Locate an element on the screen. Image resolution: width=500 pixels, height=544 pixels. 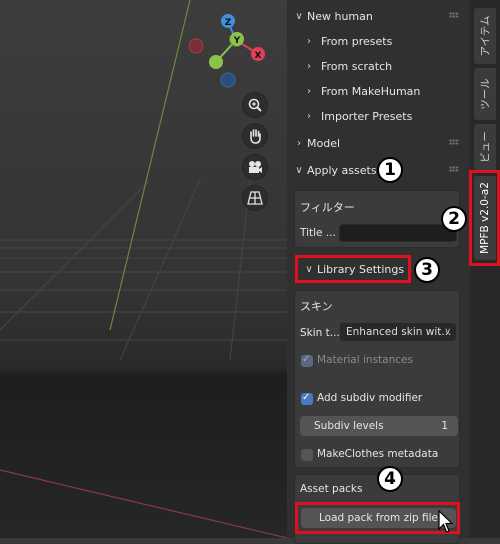
tab-item-label: アイテム is located at coordinates (485, 36).